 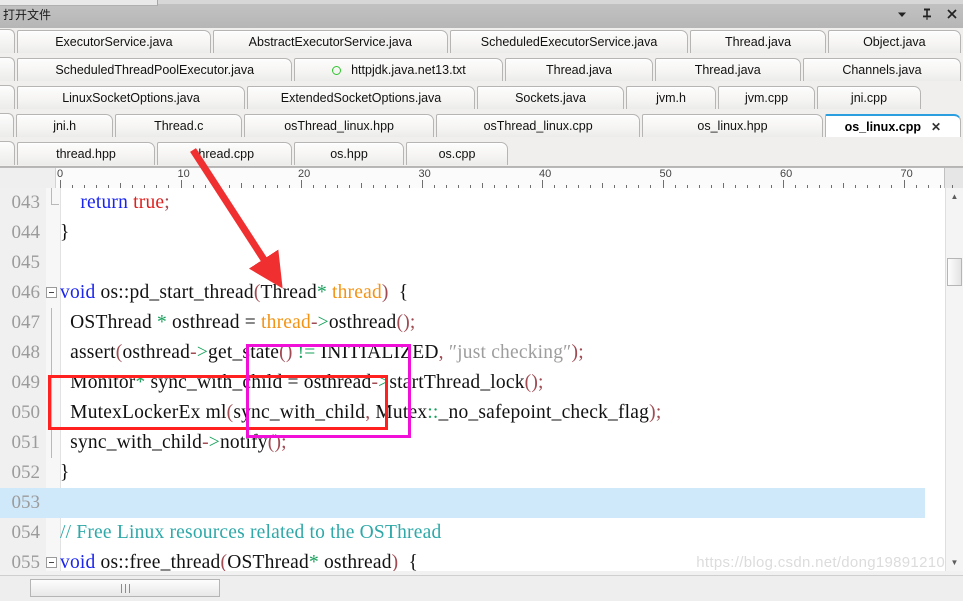 What do you see at coordinates (149, 202) in the screenshot?
I see `code-token: true` at bounding box center [149, 202].